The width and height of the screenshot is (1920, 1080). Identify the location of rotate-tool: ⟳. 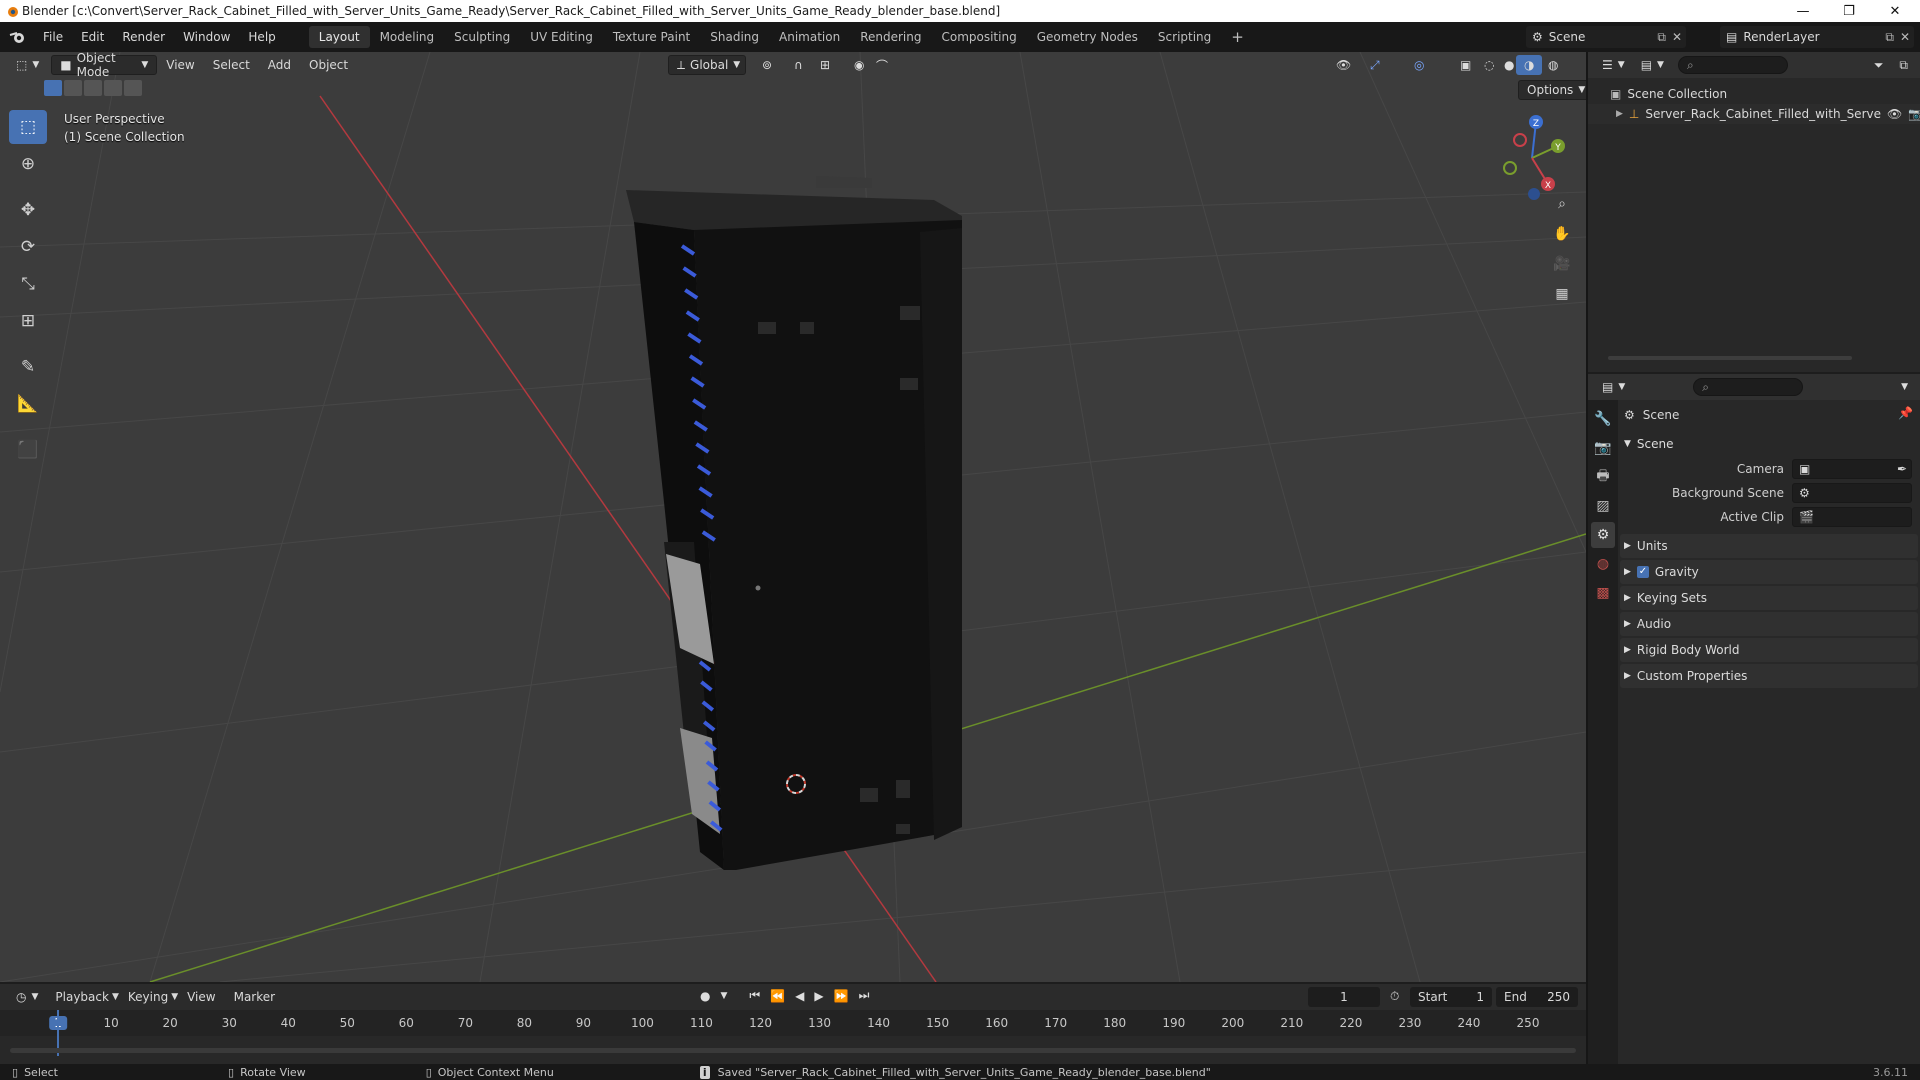
(28, 247).